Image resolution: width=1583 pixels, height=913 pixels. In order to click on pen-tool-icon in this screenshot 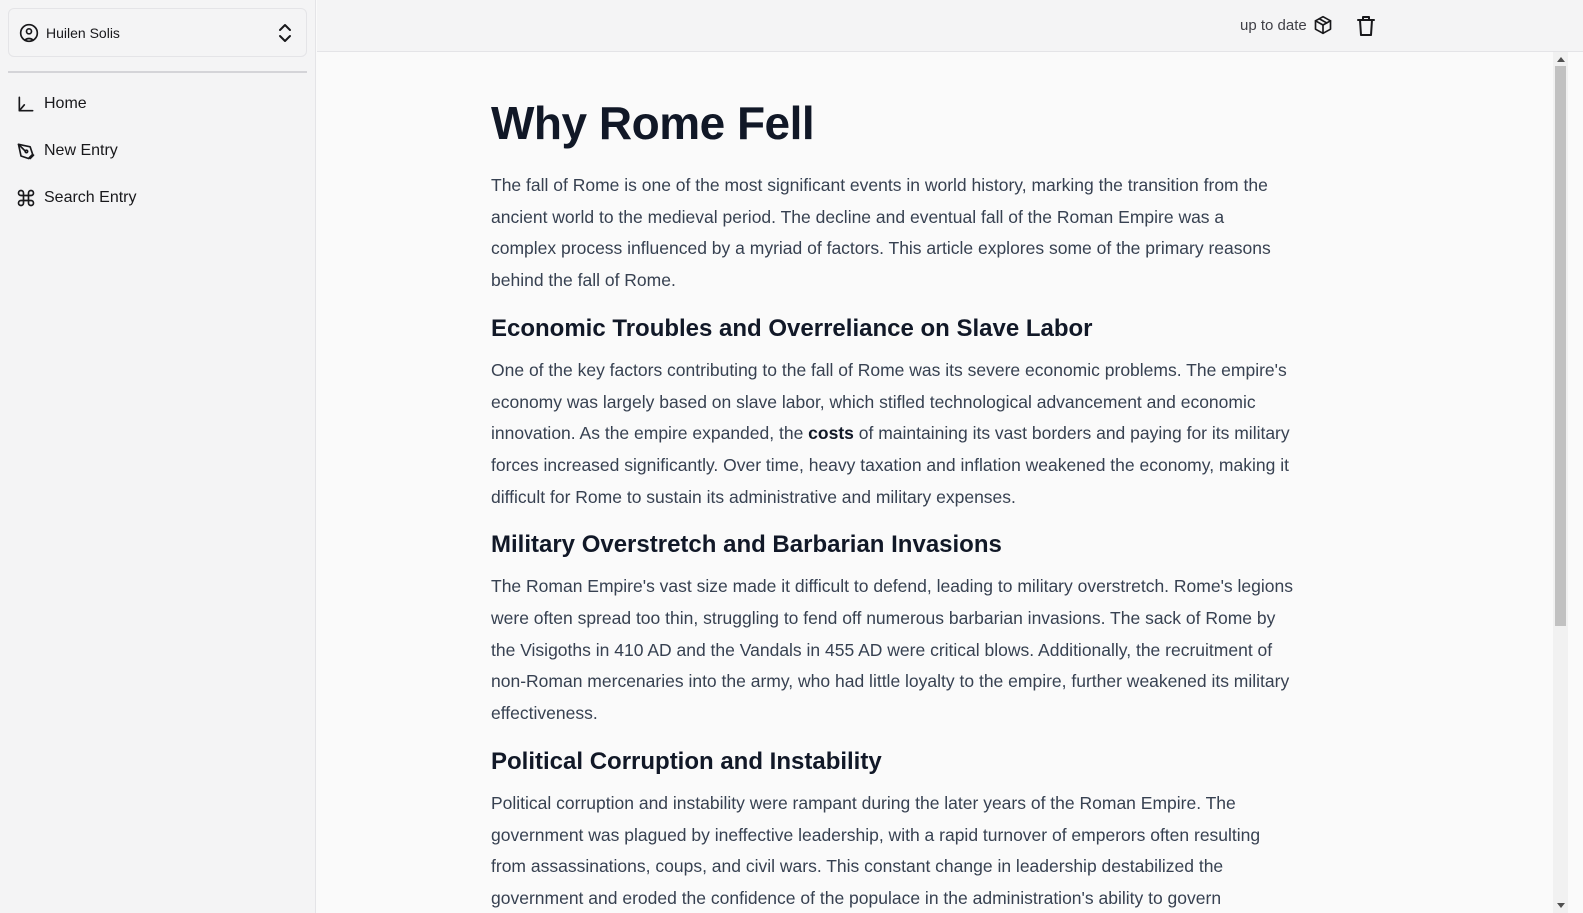, I will do `click(26, 151)`.